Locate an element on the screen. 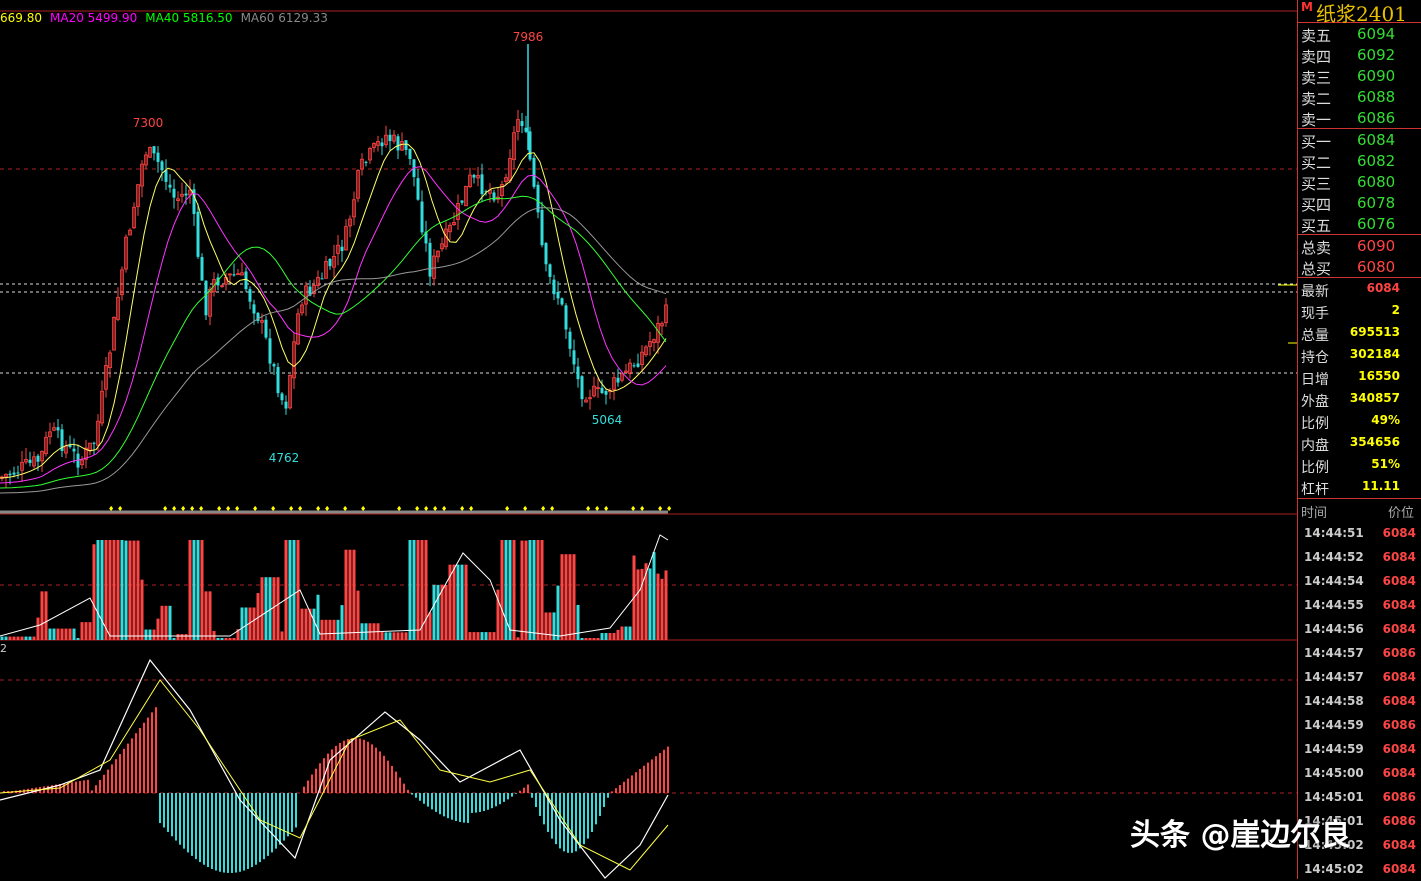  tick-row: 14:44:51 6084 is located at coordinates (1359, 533).